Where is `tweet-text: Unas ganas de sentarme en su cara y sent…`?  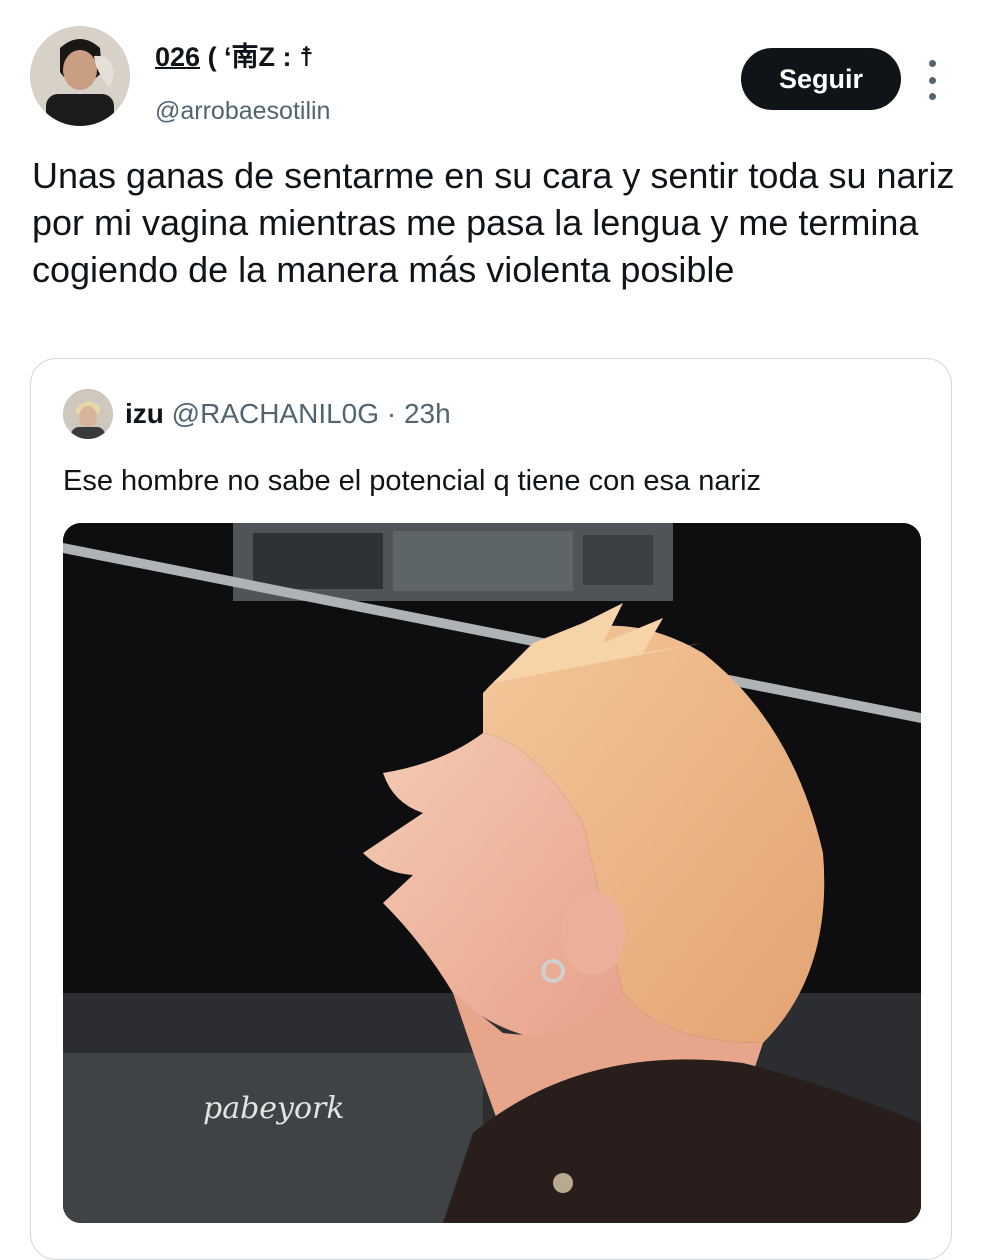 tweet-text: Unas ganas de sentarme en su cara y sent… is located at coordinates (493, 222).